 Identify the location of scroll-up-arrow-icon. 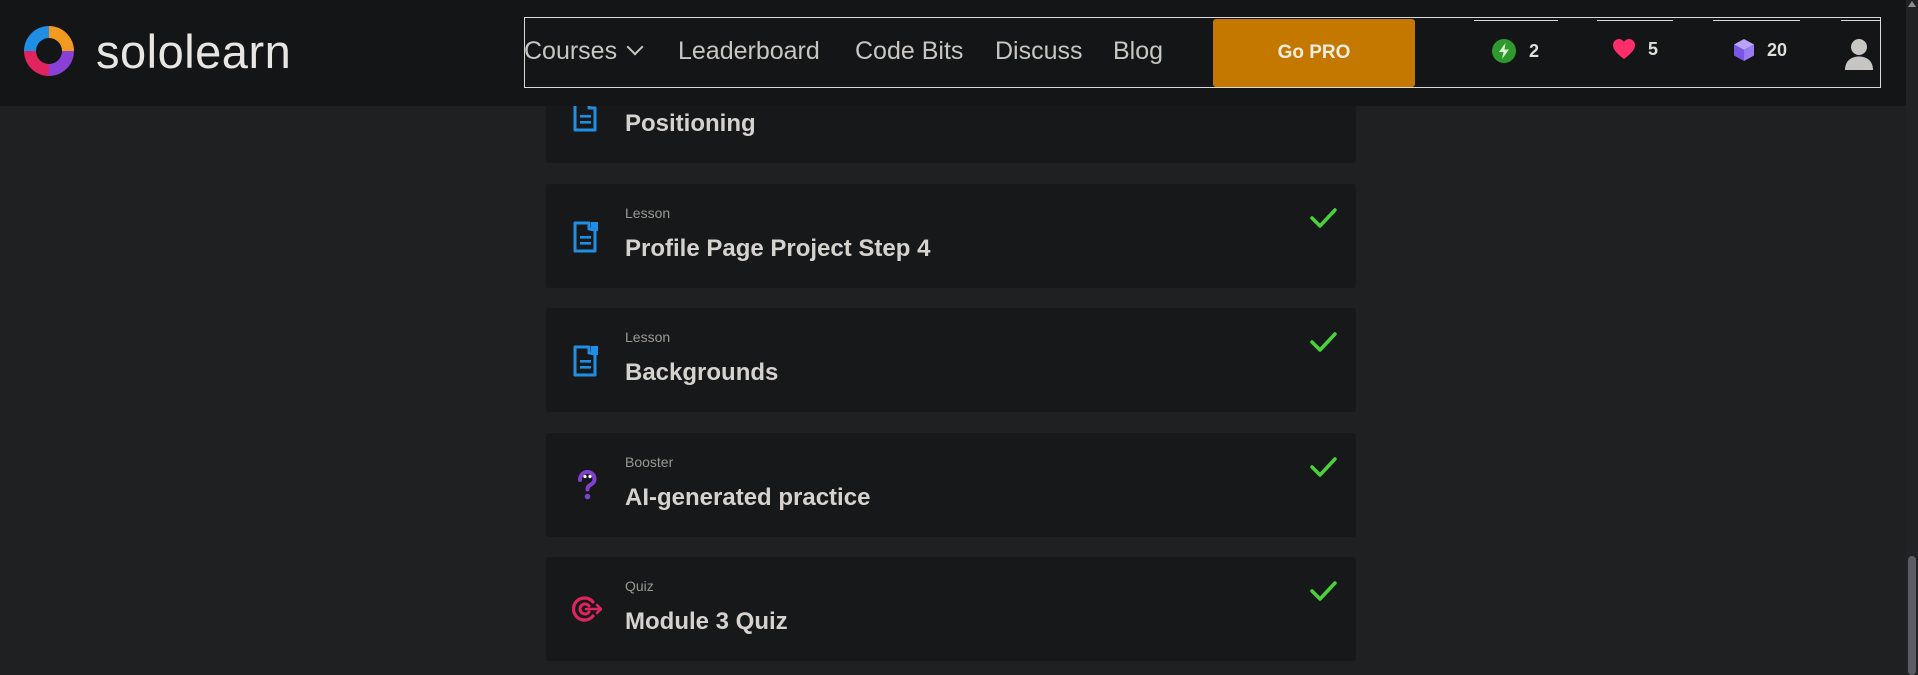
(1912, 4).